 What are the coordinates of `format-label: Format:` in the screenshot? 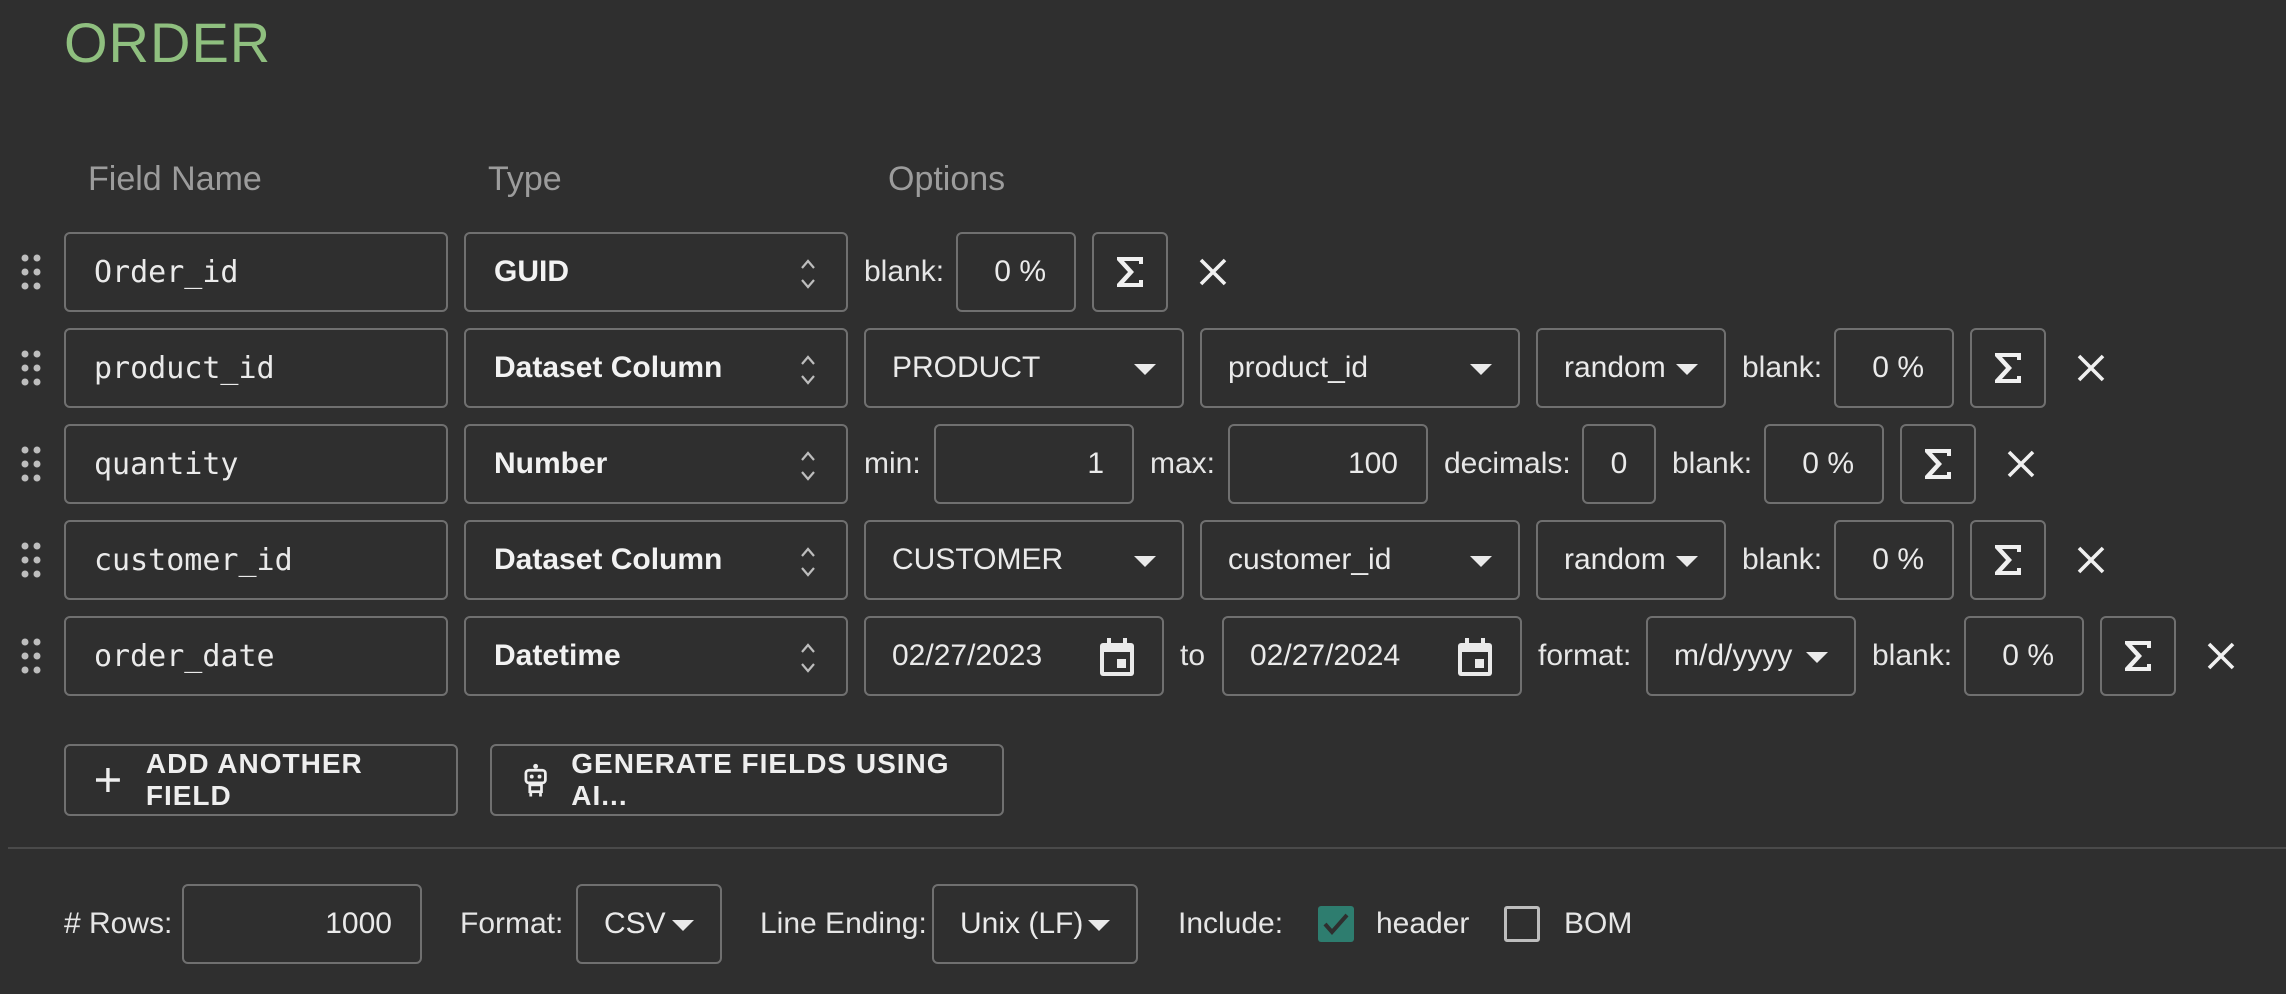 It's located at (512, 923).